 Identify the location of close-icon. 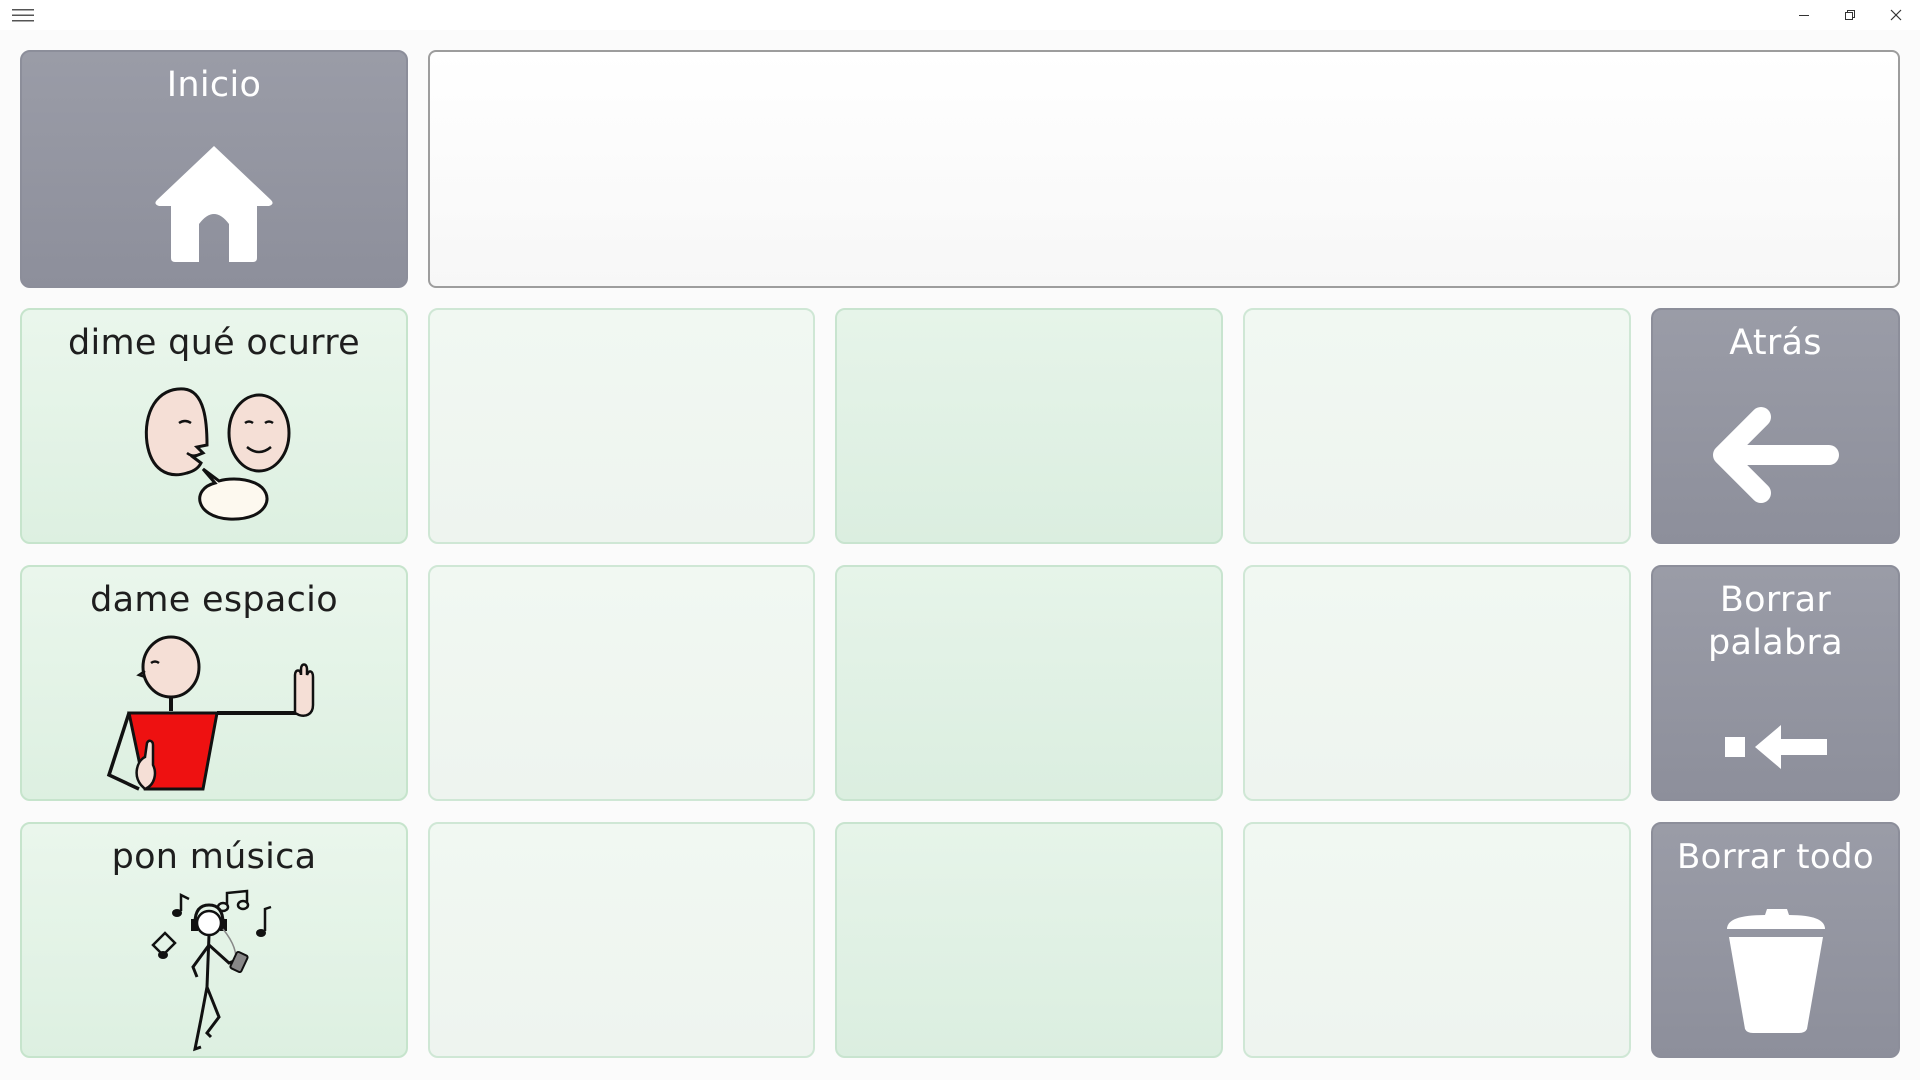
(1896, 15).